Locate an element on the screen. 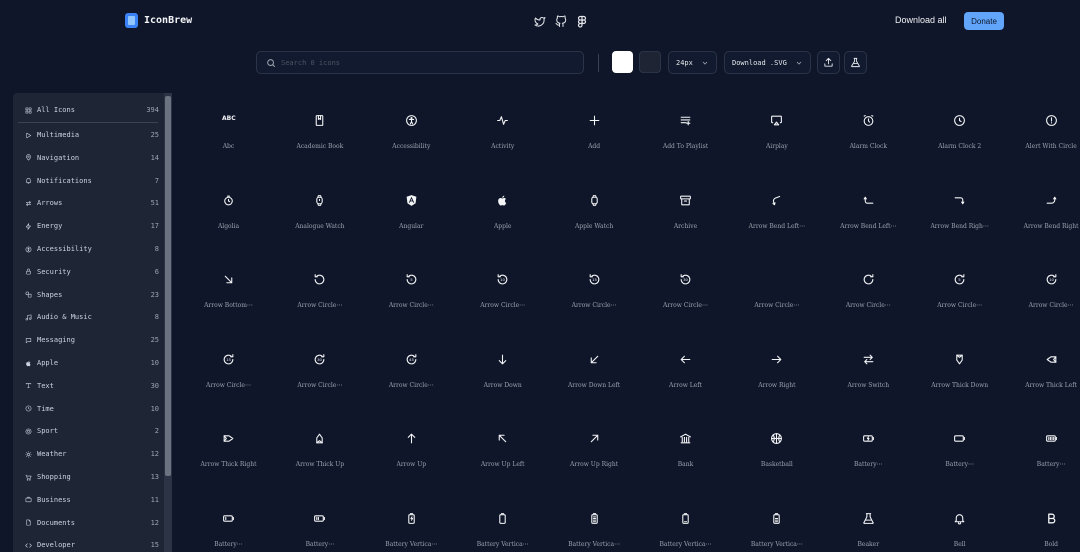 This screenshot has height=552, width=1080. icon-card: Activity is located at coordinates (502, 136).